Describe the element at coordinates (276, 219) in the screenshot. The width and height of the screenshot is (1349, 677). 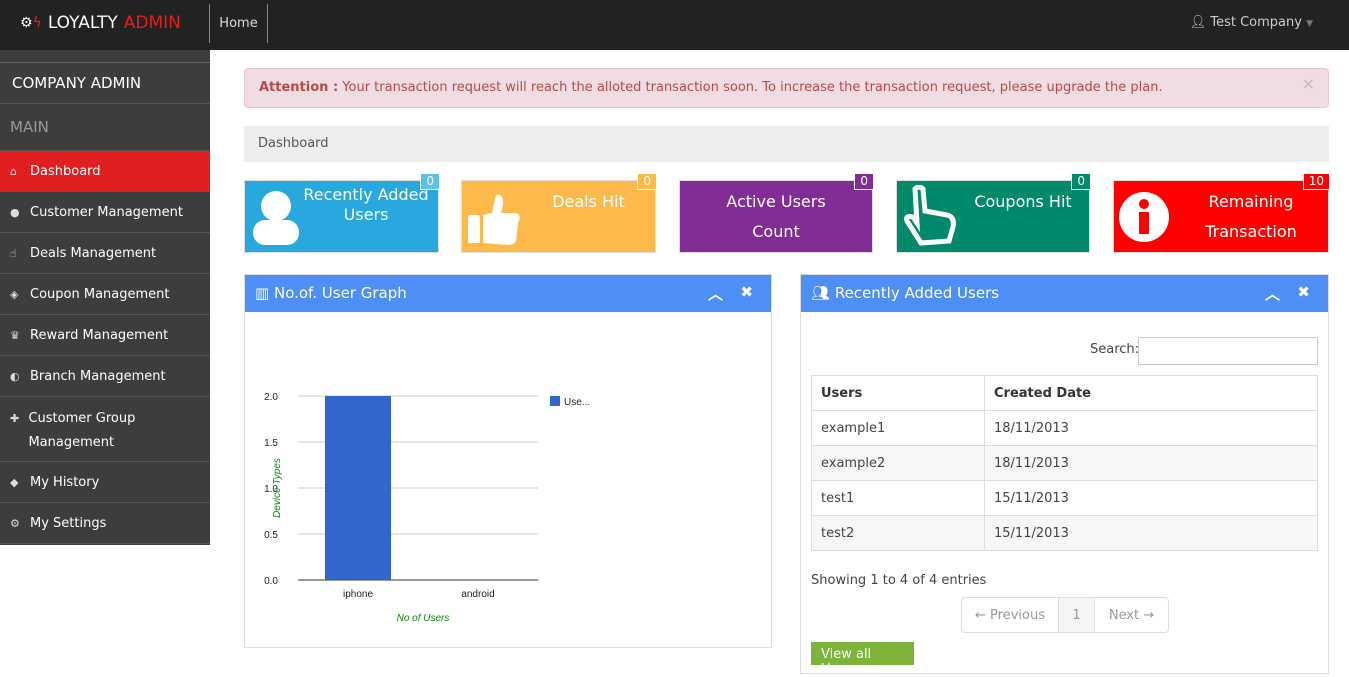
I see `user-icon` at that location.